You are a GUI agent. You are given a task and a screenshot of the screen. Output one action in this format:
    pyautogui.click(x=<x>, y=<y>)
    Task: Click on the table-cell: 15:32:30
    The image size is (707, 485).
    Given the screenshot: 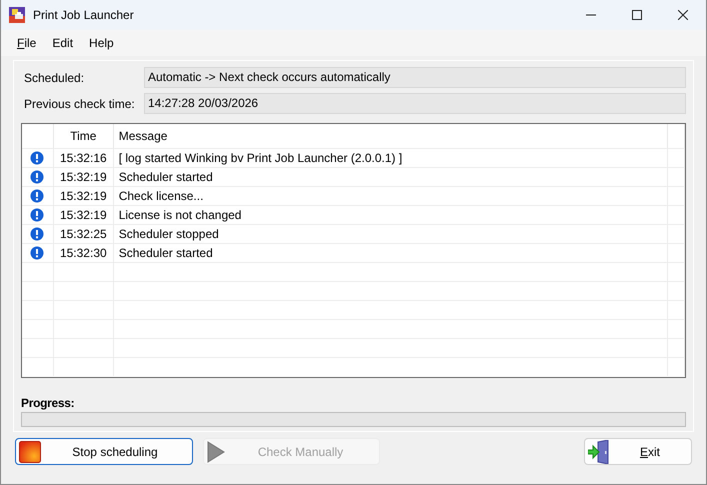 What is the action you would take?
    pyautogui.click(x=84, y=253)
    